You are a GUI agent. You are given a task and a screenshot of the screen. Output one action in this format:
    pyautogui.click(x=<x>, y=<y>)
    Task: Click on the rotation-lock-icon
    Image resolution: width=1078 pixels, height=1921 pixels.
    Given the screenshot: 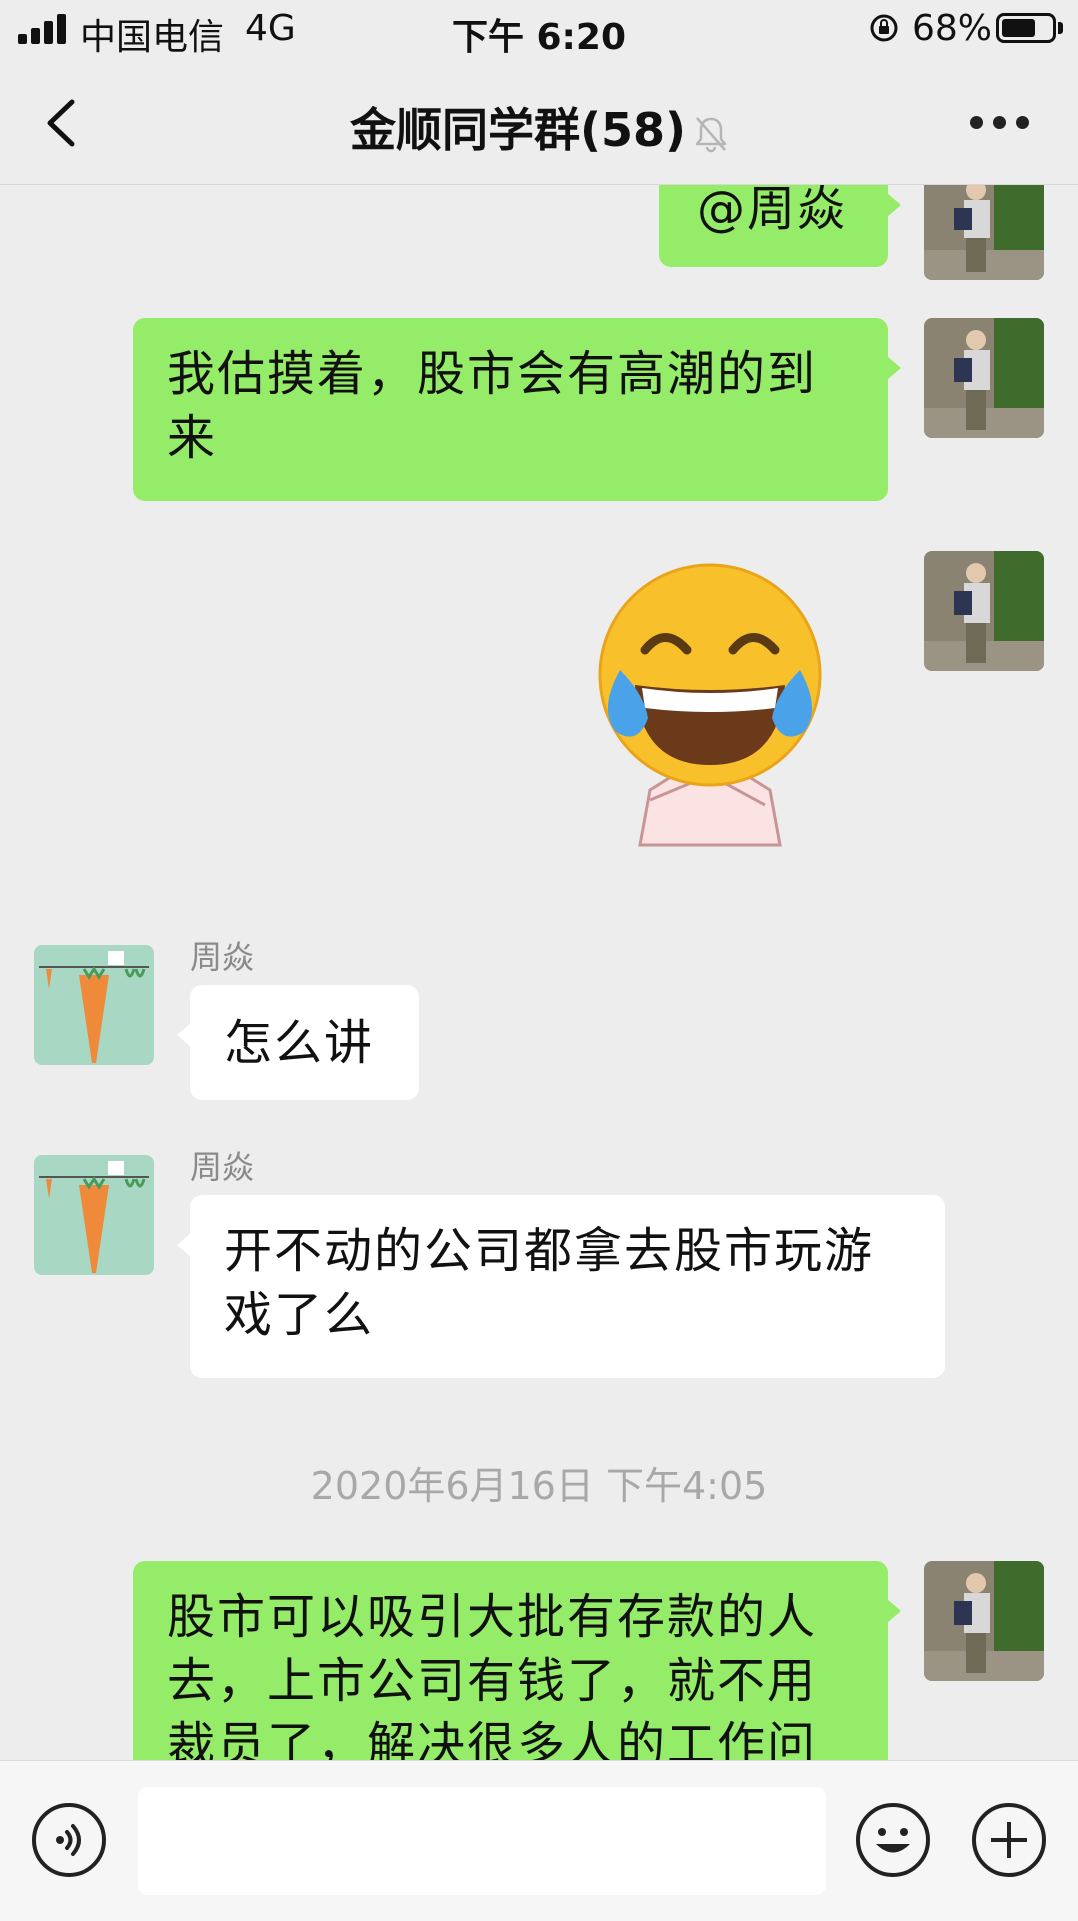 What is the action you would take?
    pyautogui.click(x=884, y=28)
    